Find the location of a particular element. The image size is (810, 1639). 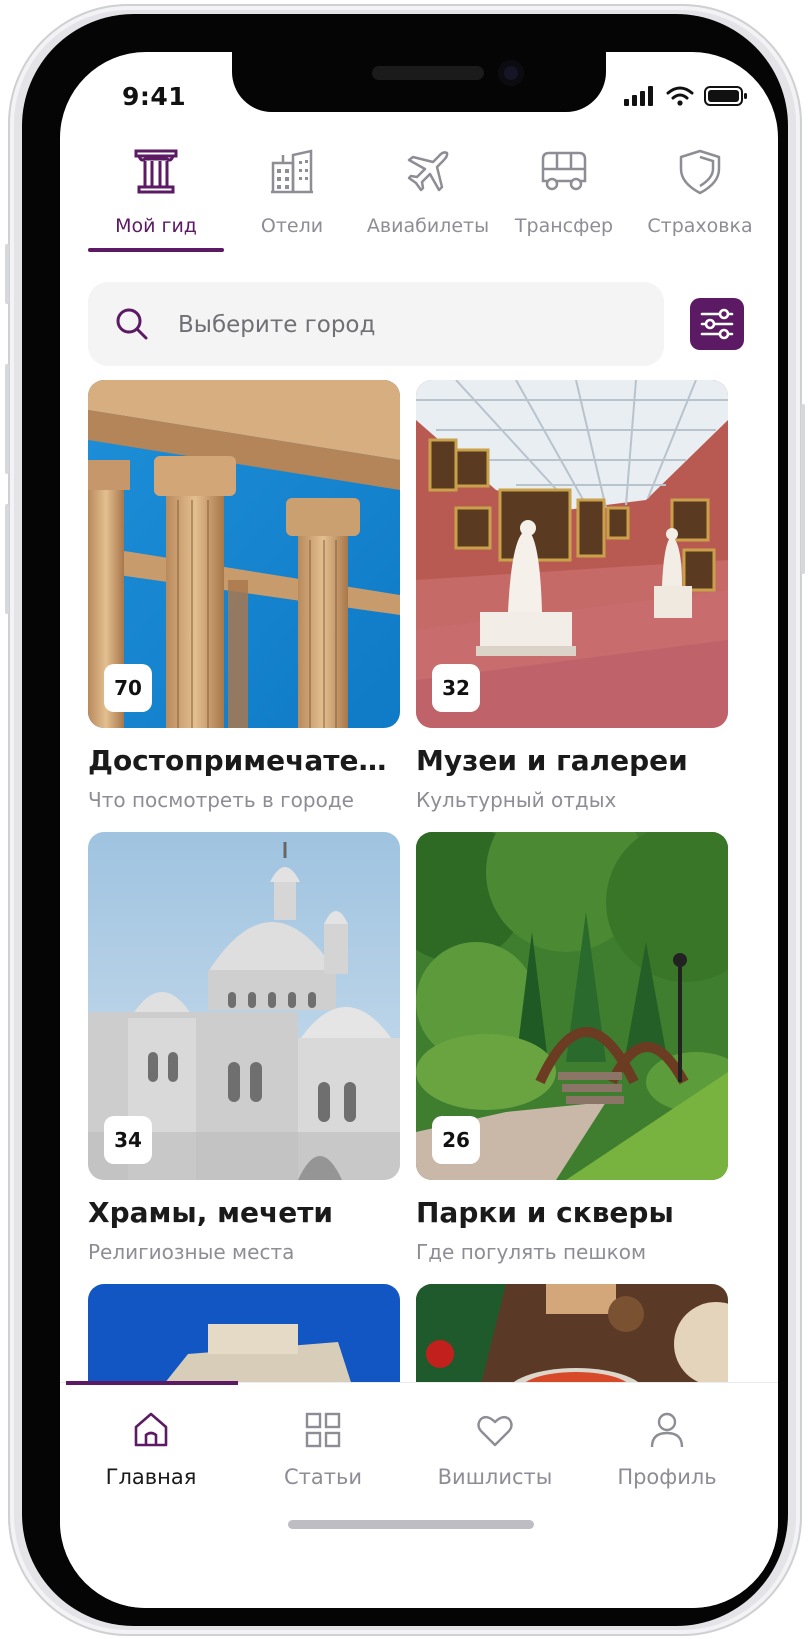

bus-icon is located at coordinates (564, 171).